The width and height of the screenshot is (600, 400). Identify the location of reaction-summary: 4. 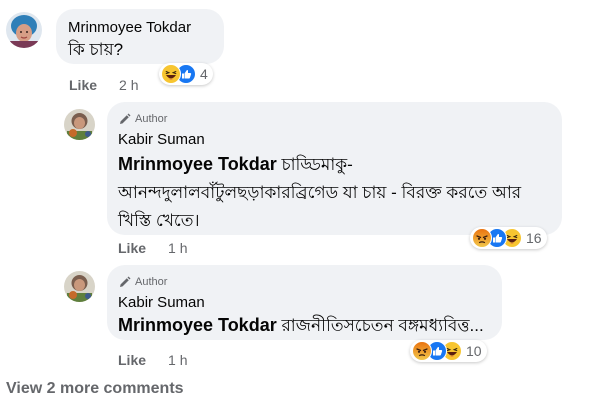
(186, 74).